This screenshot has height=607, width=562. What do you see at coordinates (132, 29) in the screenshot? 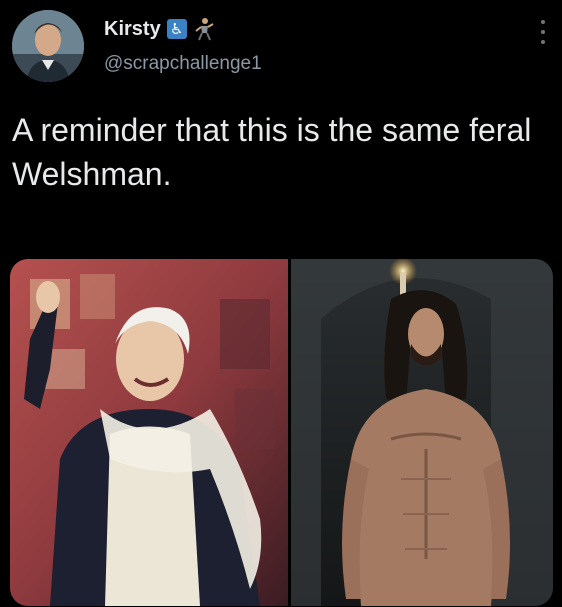
I see `author-display-name: Kirsty` at bounding box center [132, 29].